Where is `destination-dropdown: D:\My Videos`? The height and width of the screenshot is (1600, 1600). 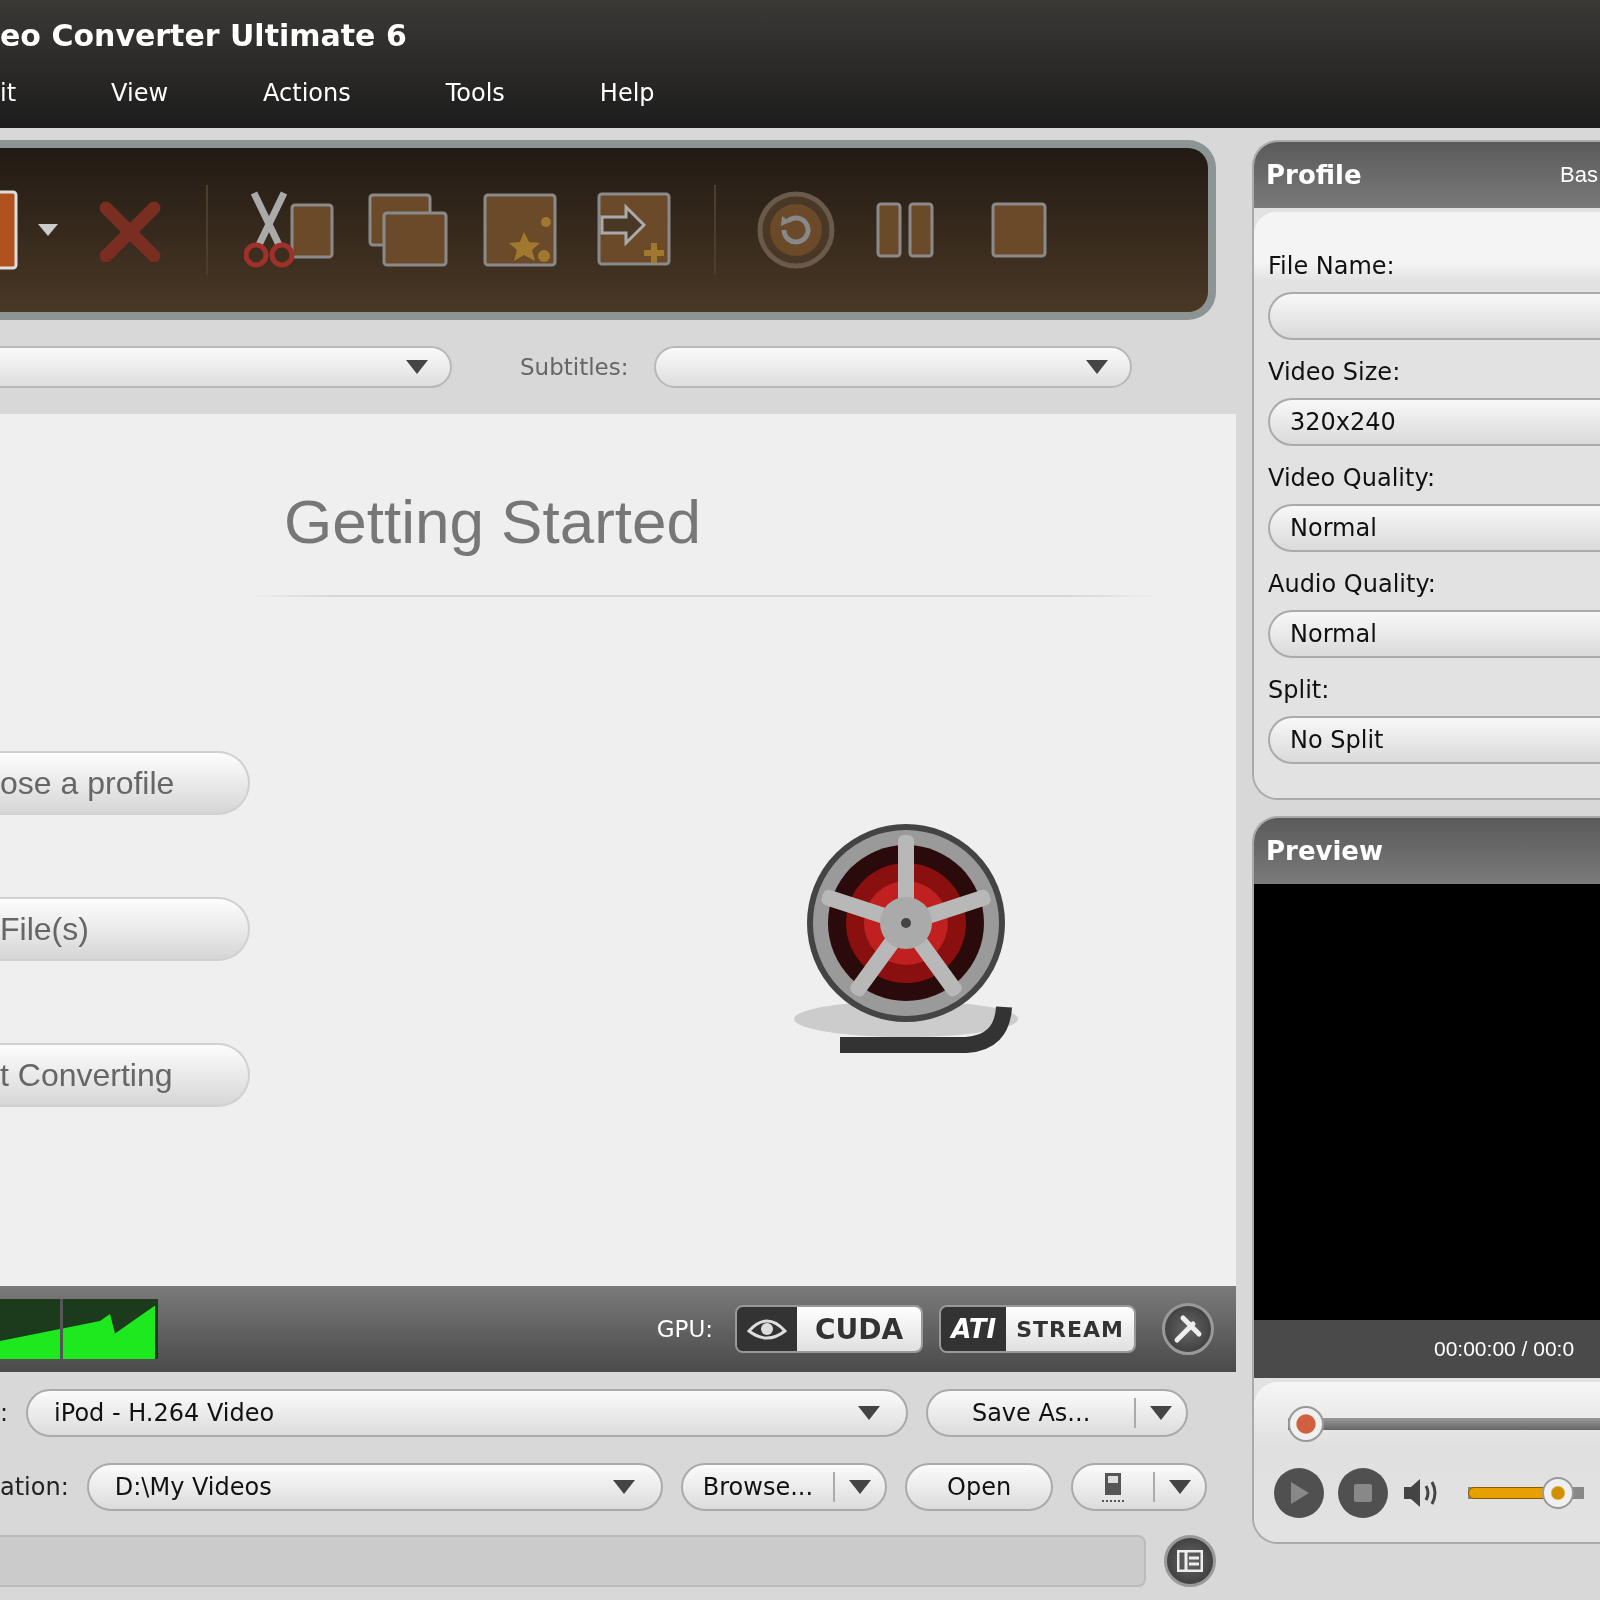 destination-dropdown: D:\My Videos is located at coordinates (374, 1487).